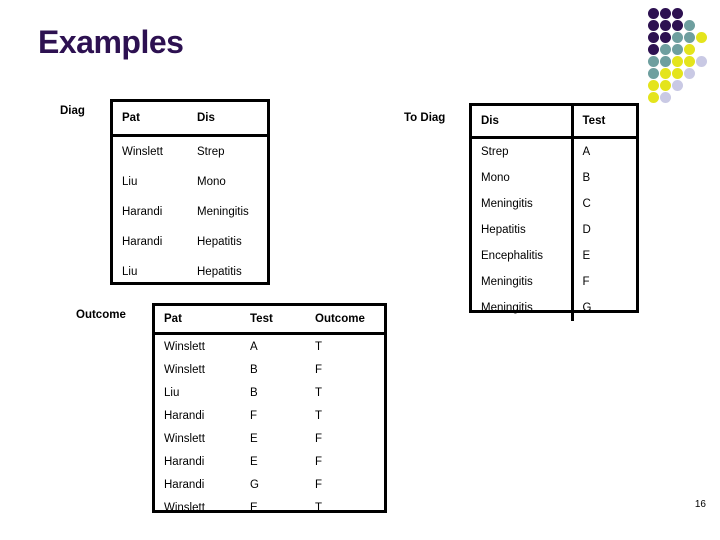  What do you see at coordinates (269, 346) in the screenshot?
I see `table-row: Winslett A T` at bounding box center [269, 346].